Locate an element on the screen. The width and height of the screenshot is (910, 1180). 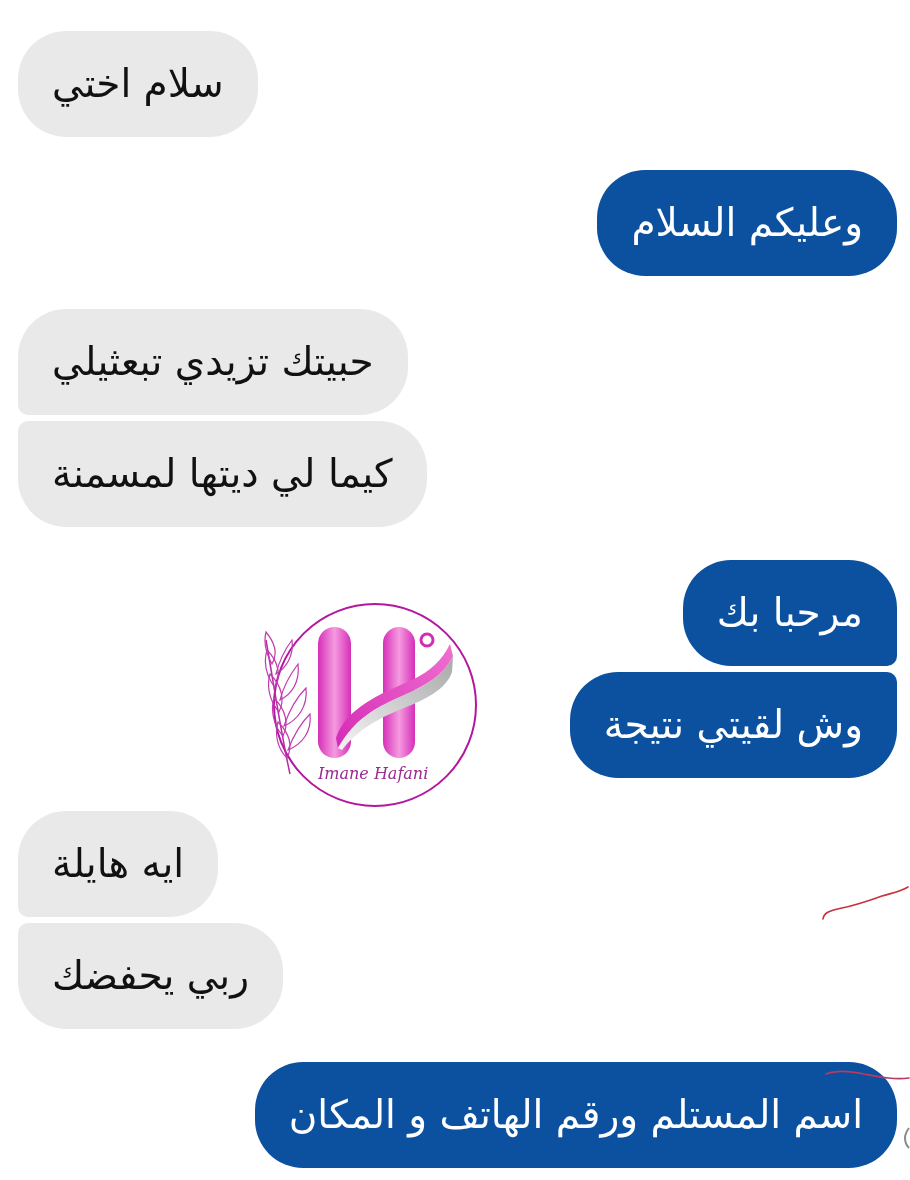
message-bubble: اسم المستلم ورقم الهاتف و المكان is located at coordinates (575, 1115).